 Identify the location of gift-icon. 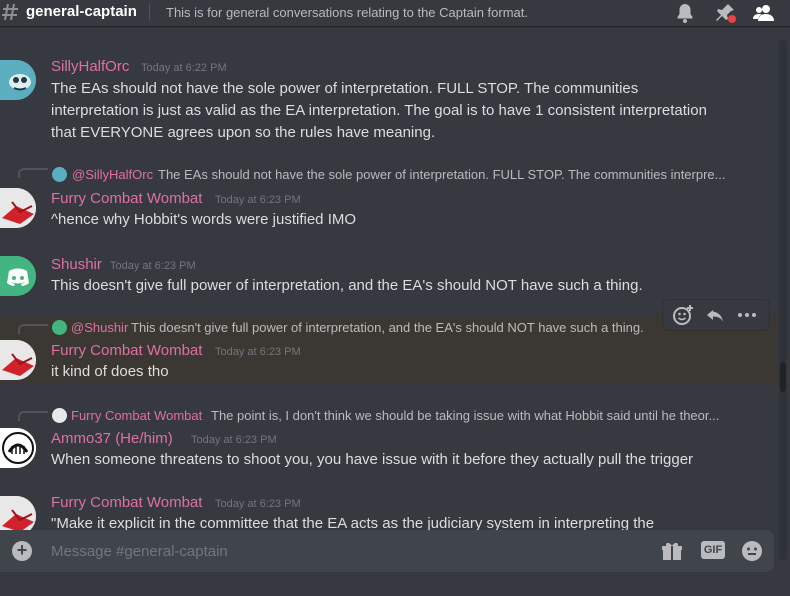
(672, 551).